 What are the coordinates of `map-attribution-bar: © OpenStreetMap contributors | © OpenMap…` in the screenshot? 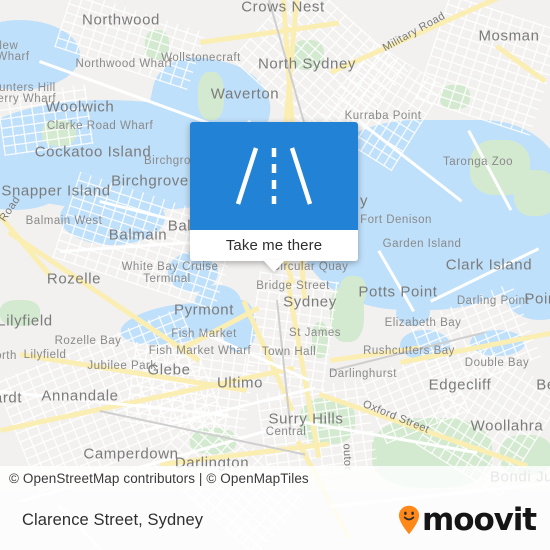 It's located at (275, 478).